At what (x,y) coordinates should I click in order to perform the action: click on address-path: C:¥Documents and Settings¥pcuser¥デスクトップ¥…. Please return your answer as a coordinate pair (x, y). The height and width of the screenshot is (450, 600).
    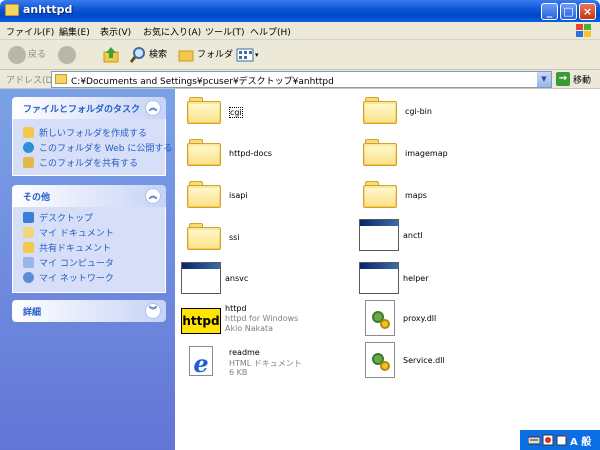
    Looking at the image, I should click on (202, 82).